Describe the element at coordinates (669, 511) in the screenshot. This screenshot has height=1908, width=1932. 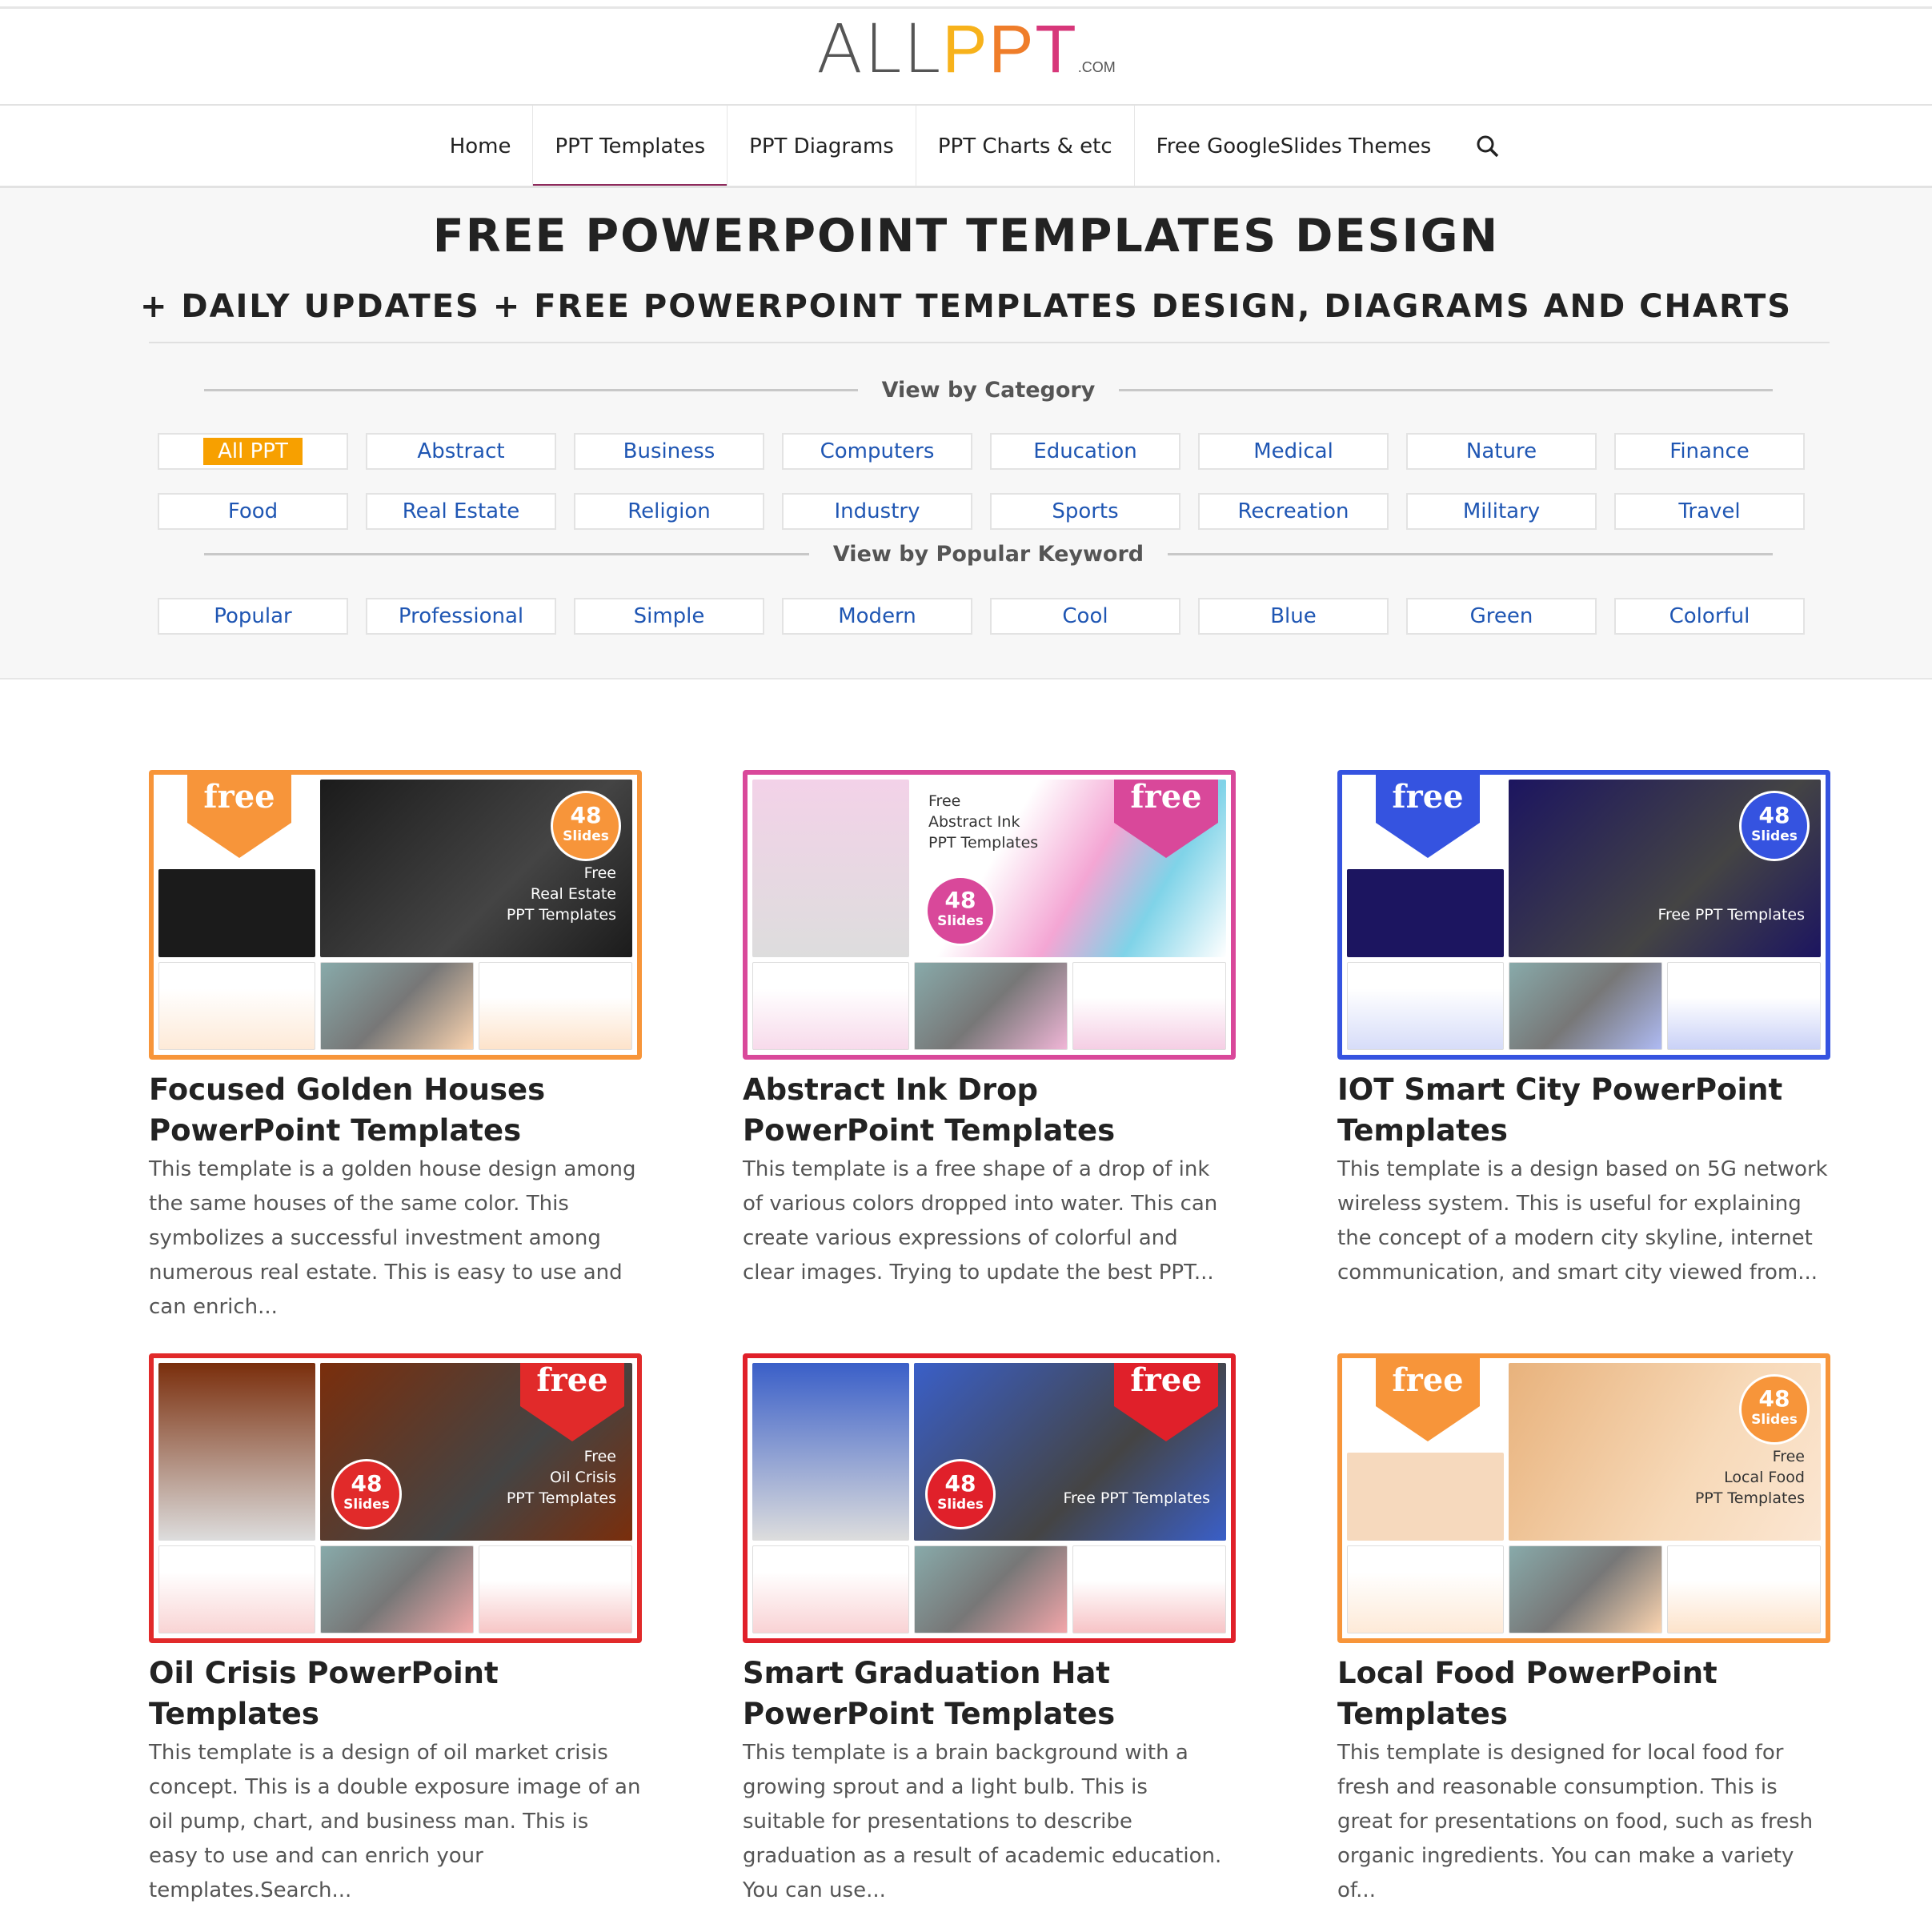
I see `category-religion: Religion` at that location.